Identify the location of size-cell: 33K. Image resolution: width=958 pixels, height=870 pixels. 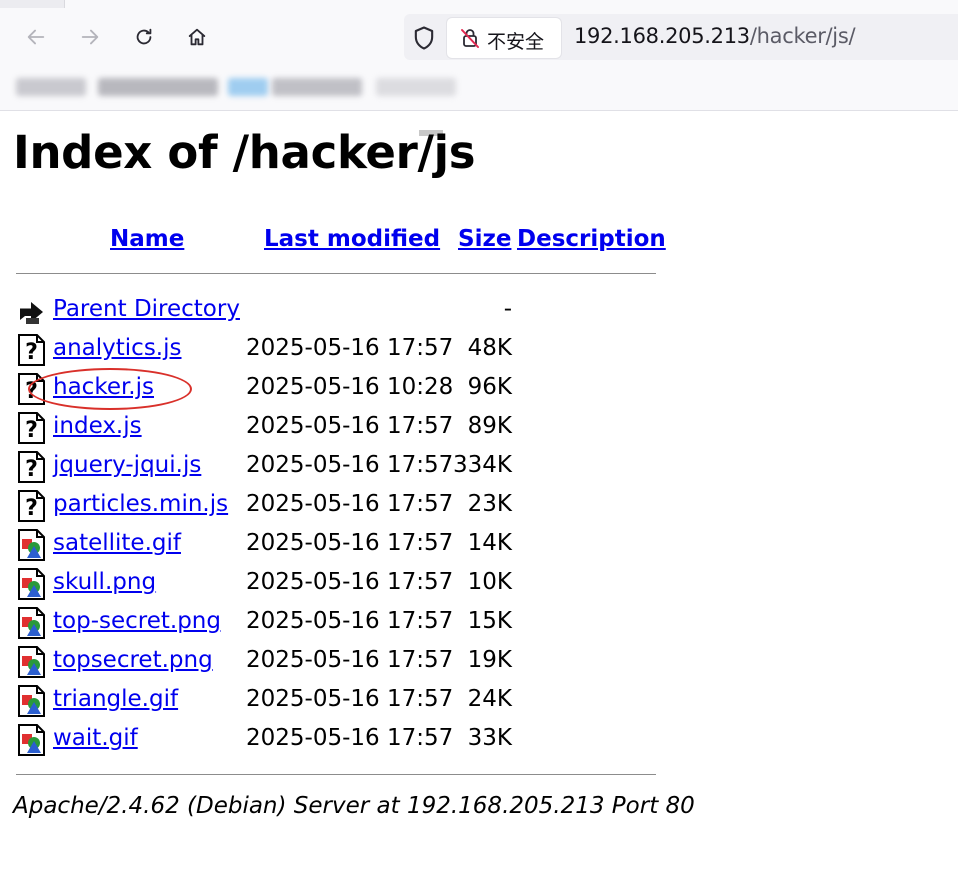
(489, 738).